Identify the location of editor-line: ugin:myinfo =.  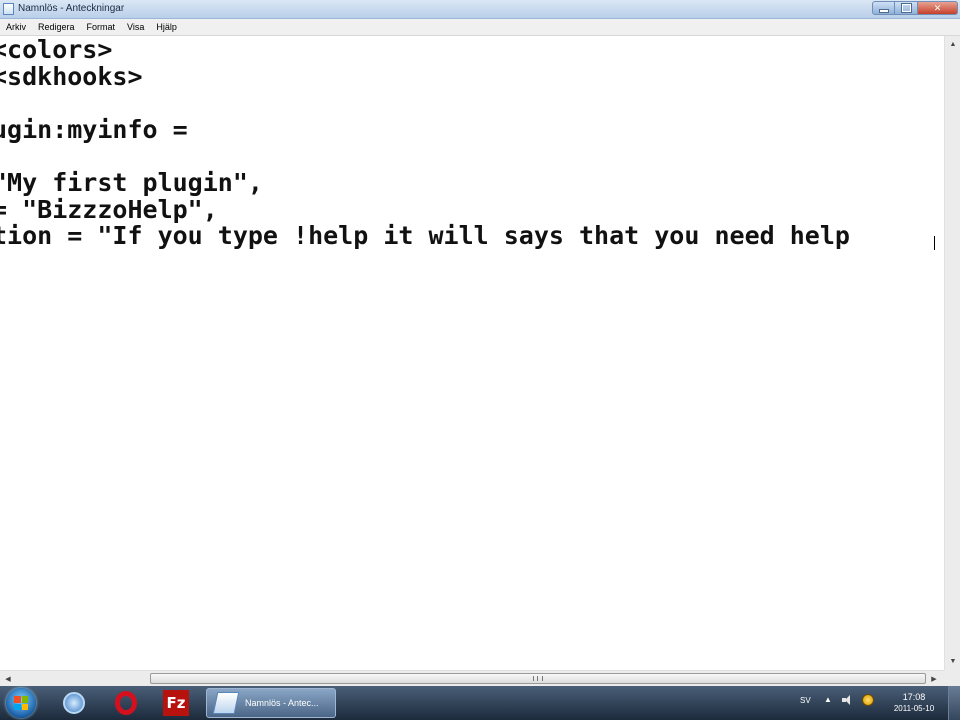
(94, 129).